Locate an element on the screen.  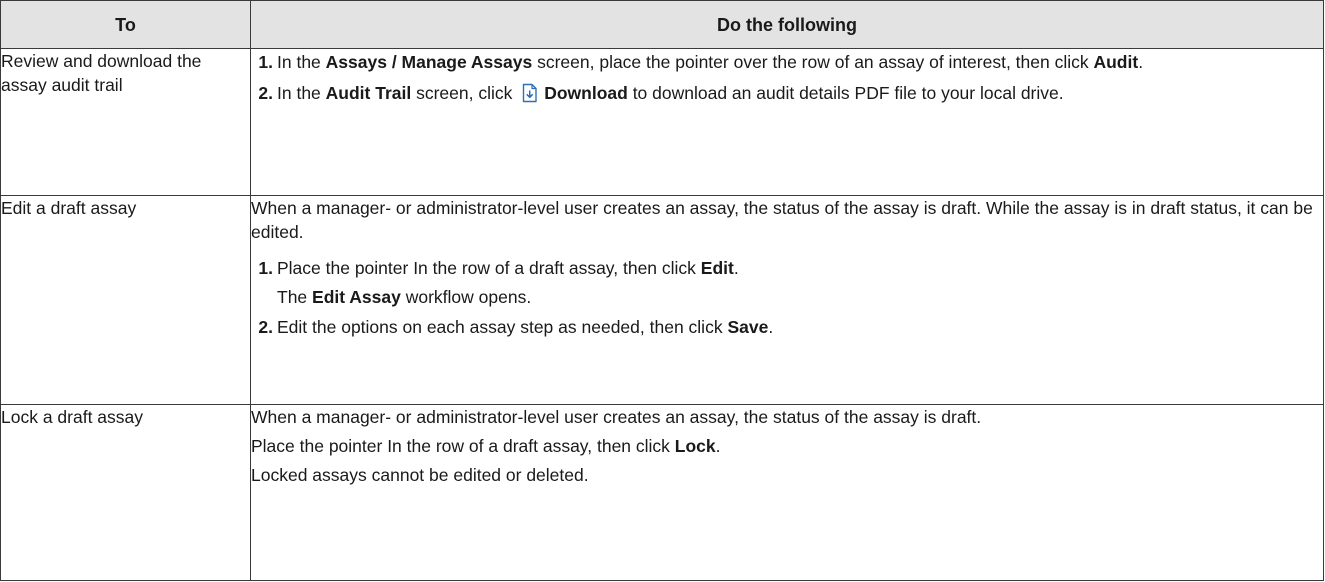
step-text: workflow opens. is located at coordinates (466, 297).